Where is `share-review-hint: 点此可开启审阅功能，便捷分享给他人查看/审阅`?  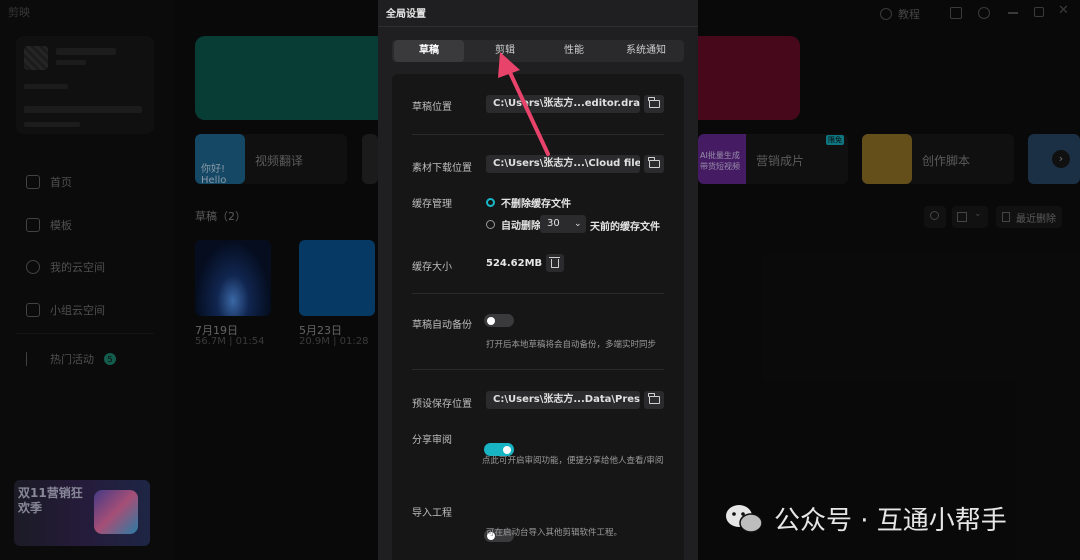
share-review-hint: 点此可开启审阅功能，便捷分享给他人查看/审阅 is located at coordinates (573, 461).